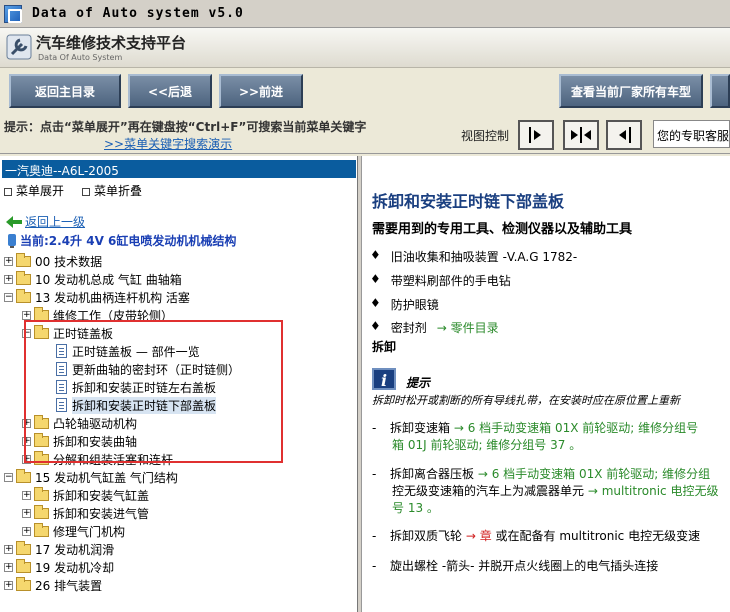 The image size is (730, 612). What do you see at coordinates (576, 428) in the screenshot?
I see `step-link: → 6 档手动变速箱 01X 前轮驱动; 维修分组号` at bounding box center [576, 428].